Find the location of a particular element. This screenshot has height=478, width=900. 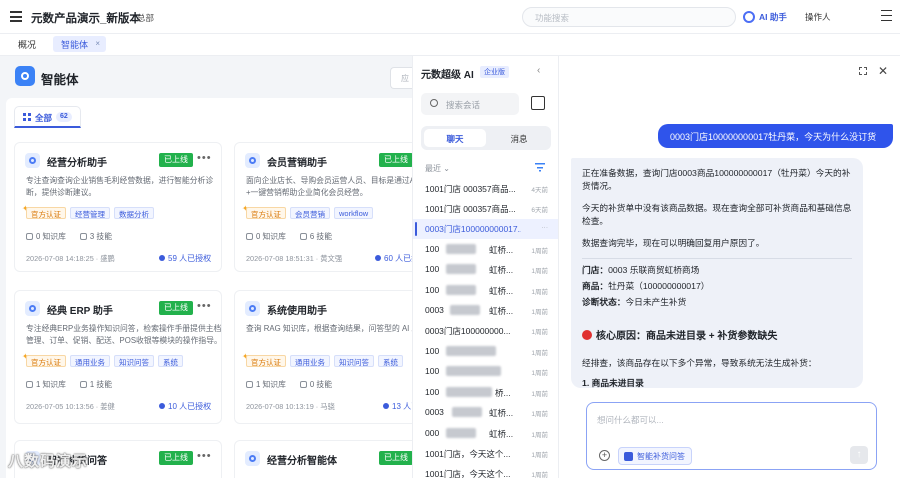

tabs-bar is located at coordinates (450, 45).